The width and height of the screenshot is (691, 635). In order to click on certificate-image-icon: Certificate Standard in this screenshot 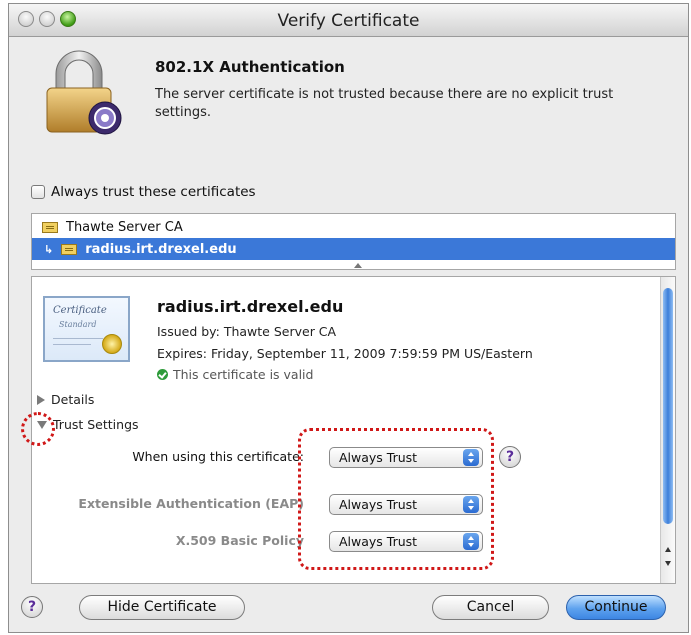, I will do `click(86, 329)`.